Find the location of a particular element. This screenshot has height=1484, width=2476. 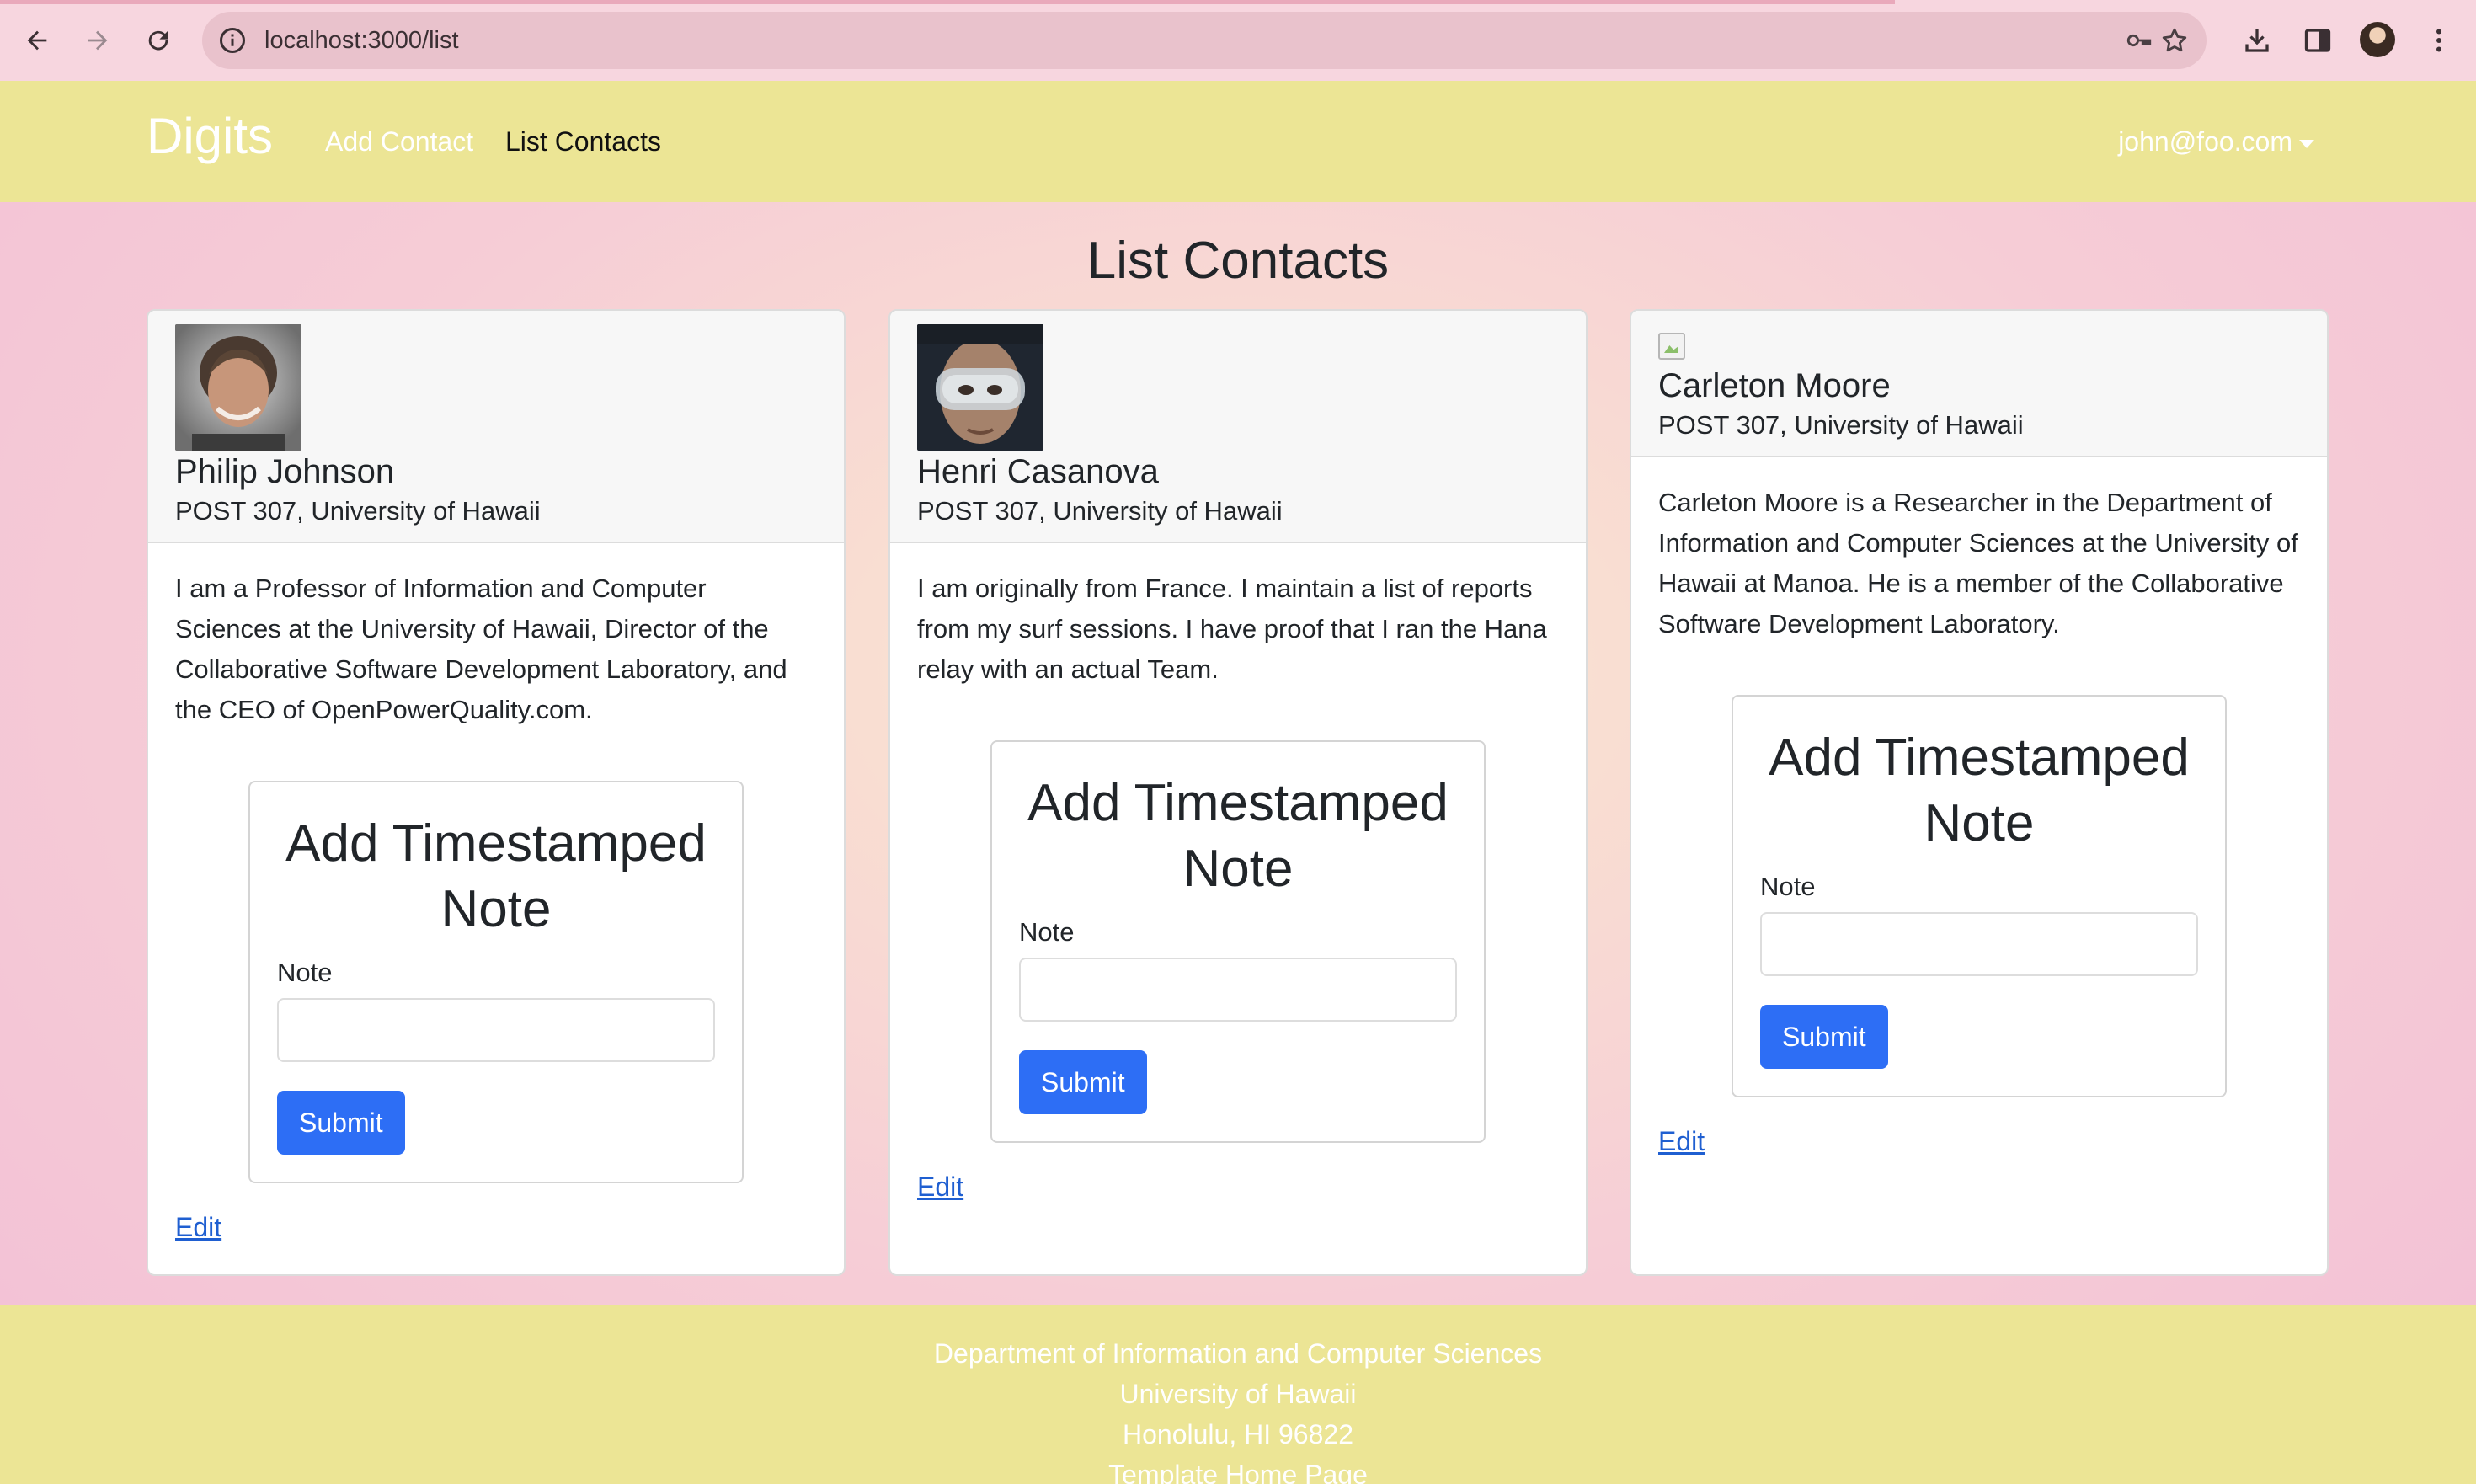

footer-city: Honolulu, HI 96822 is located at coordinates (1238, 1434).